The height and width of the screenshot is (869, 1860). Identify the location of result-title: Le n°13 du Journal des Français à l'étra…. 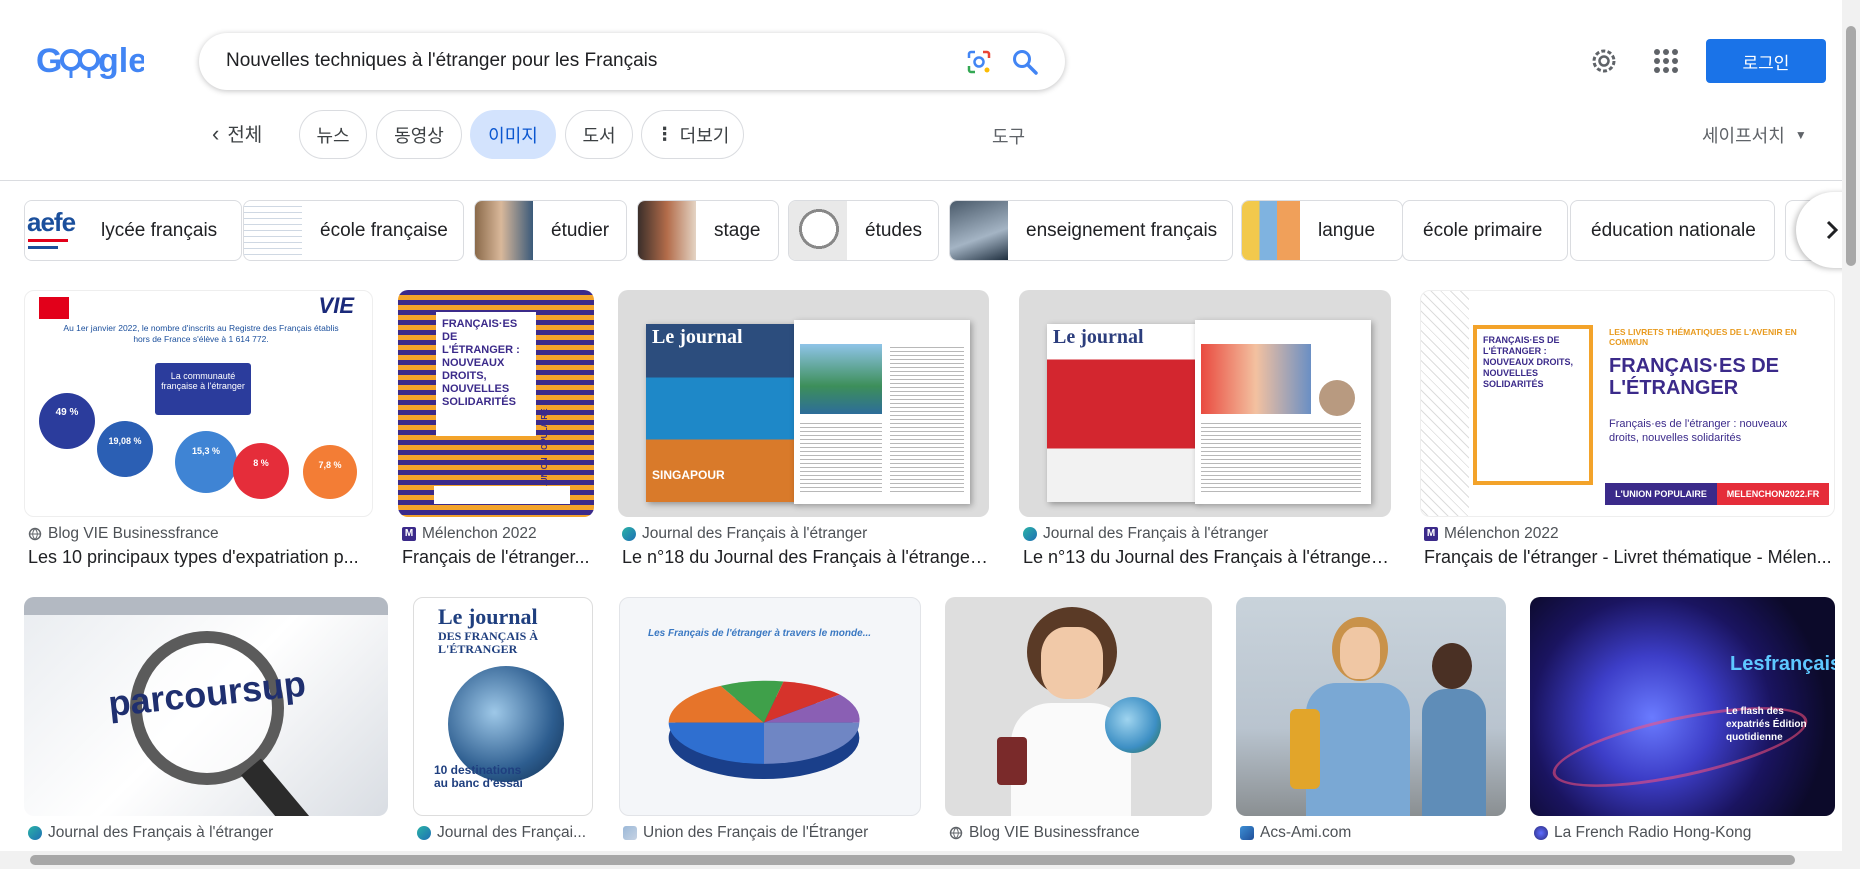
(1207, 557).